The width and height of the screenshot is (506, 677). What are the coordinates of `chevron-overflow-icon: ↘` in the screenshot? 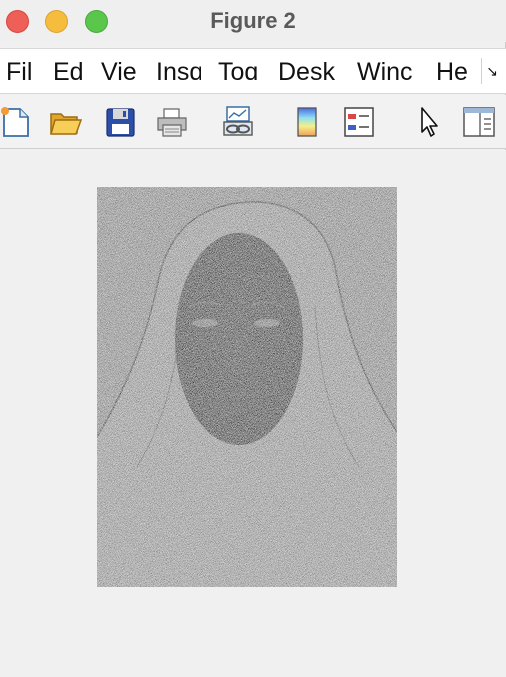 It's located at (491, 71).